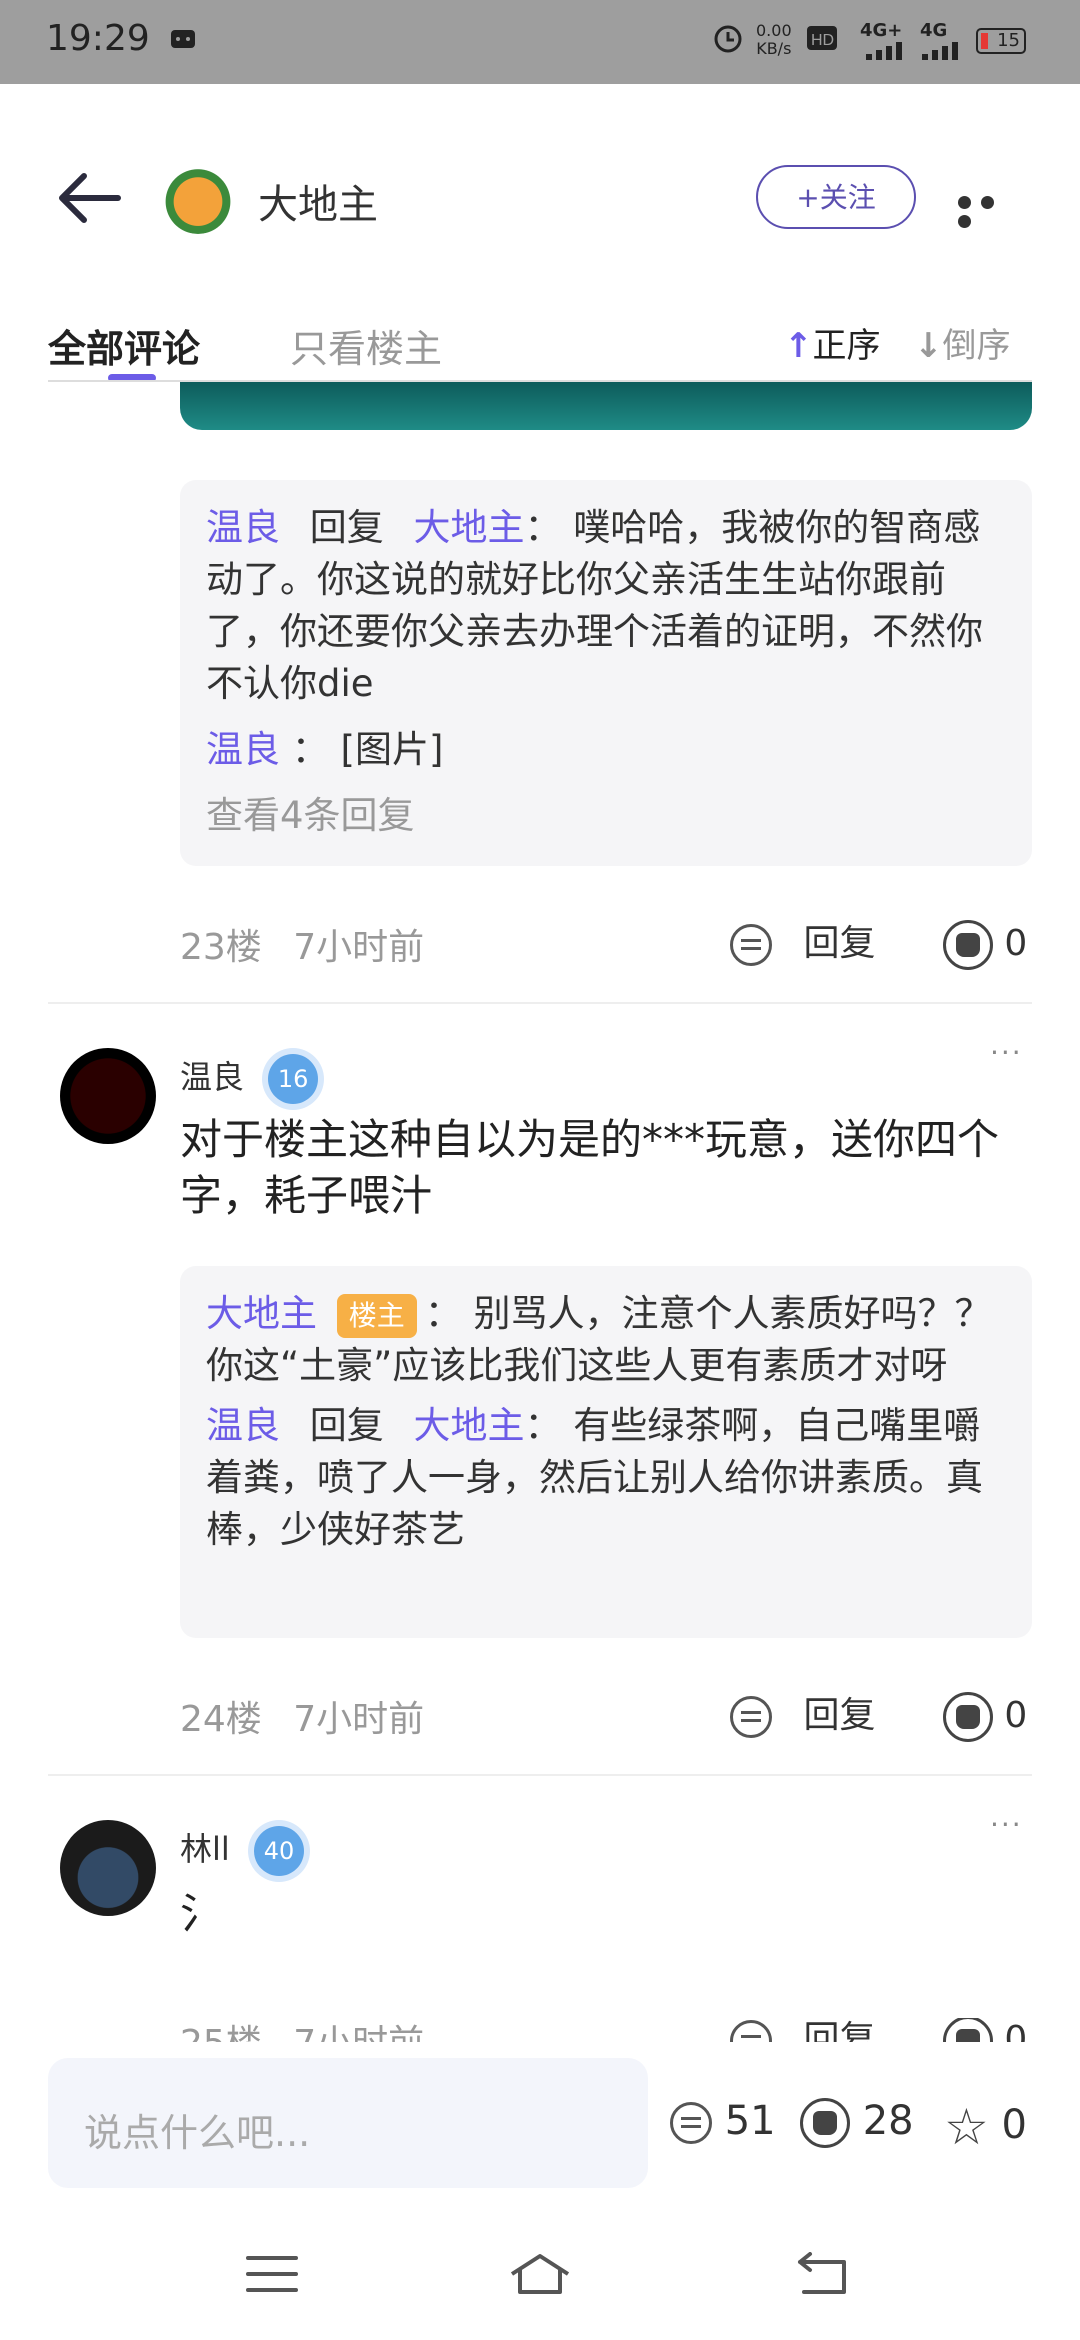  I want to click on svg-text: HD, so click(822, 40).